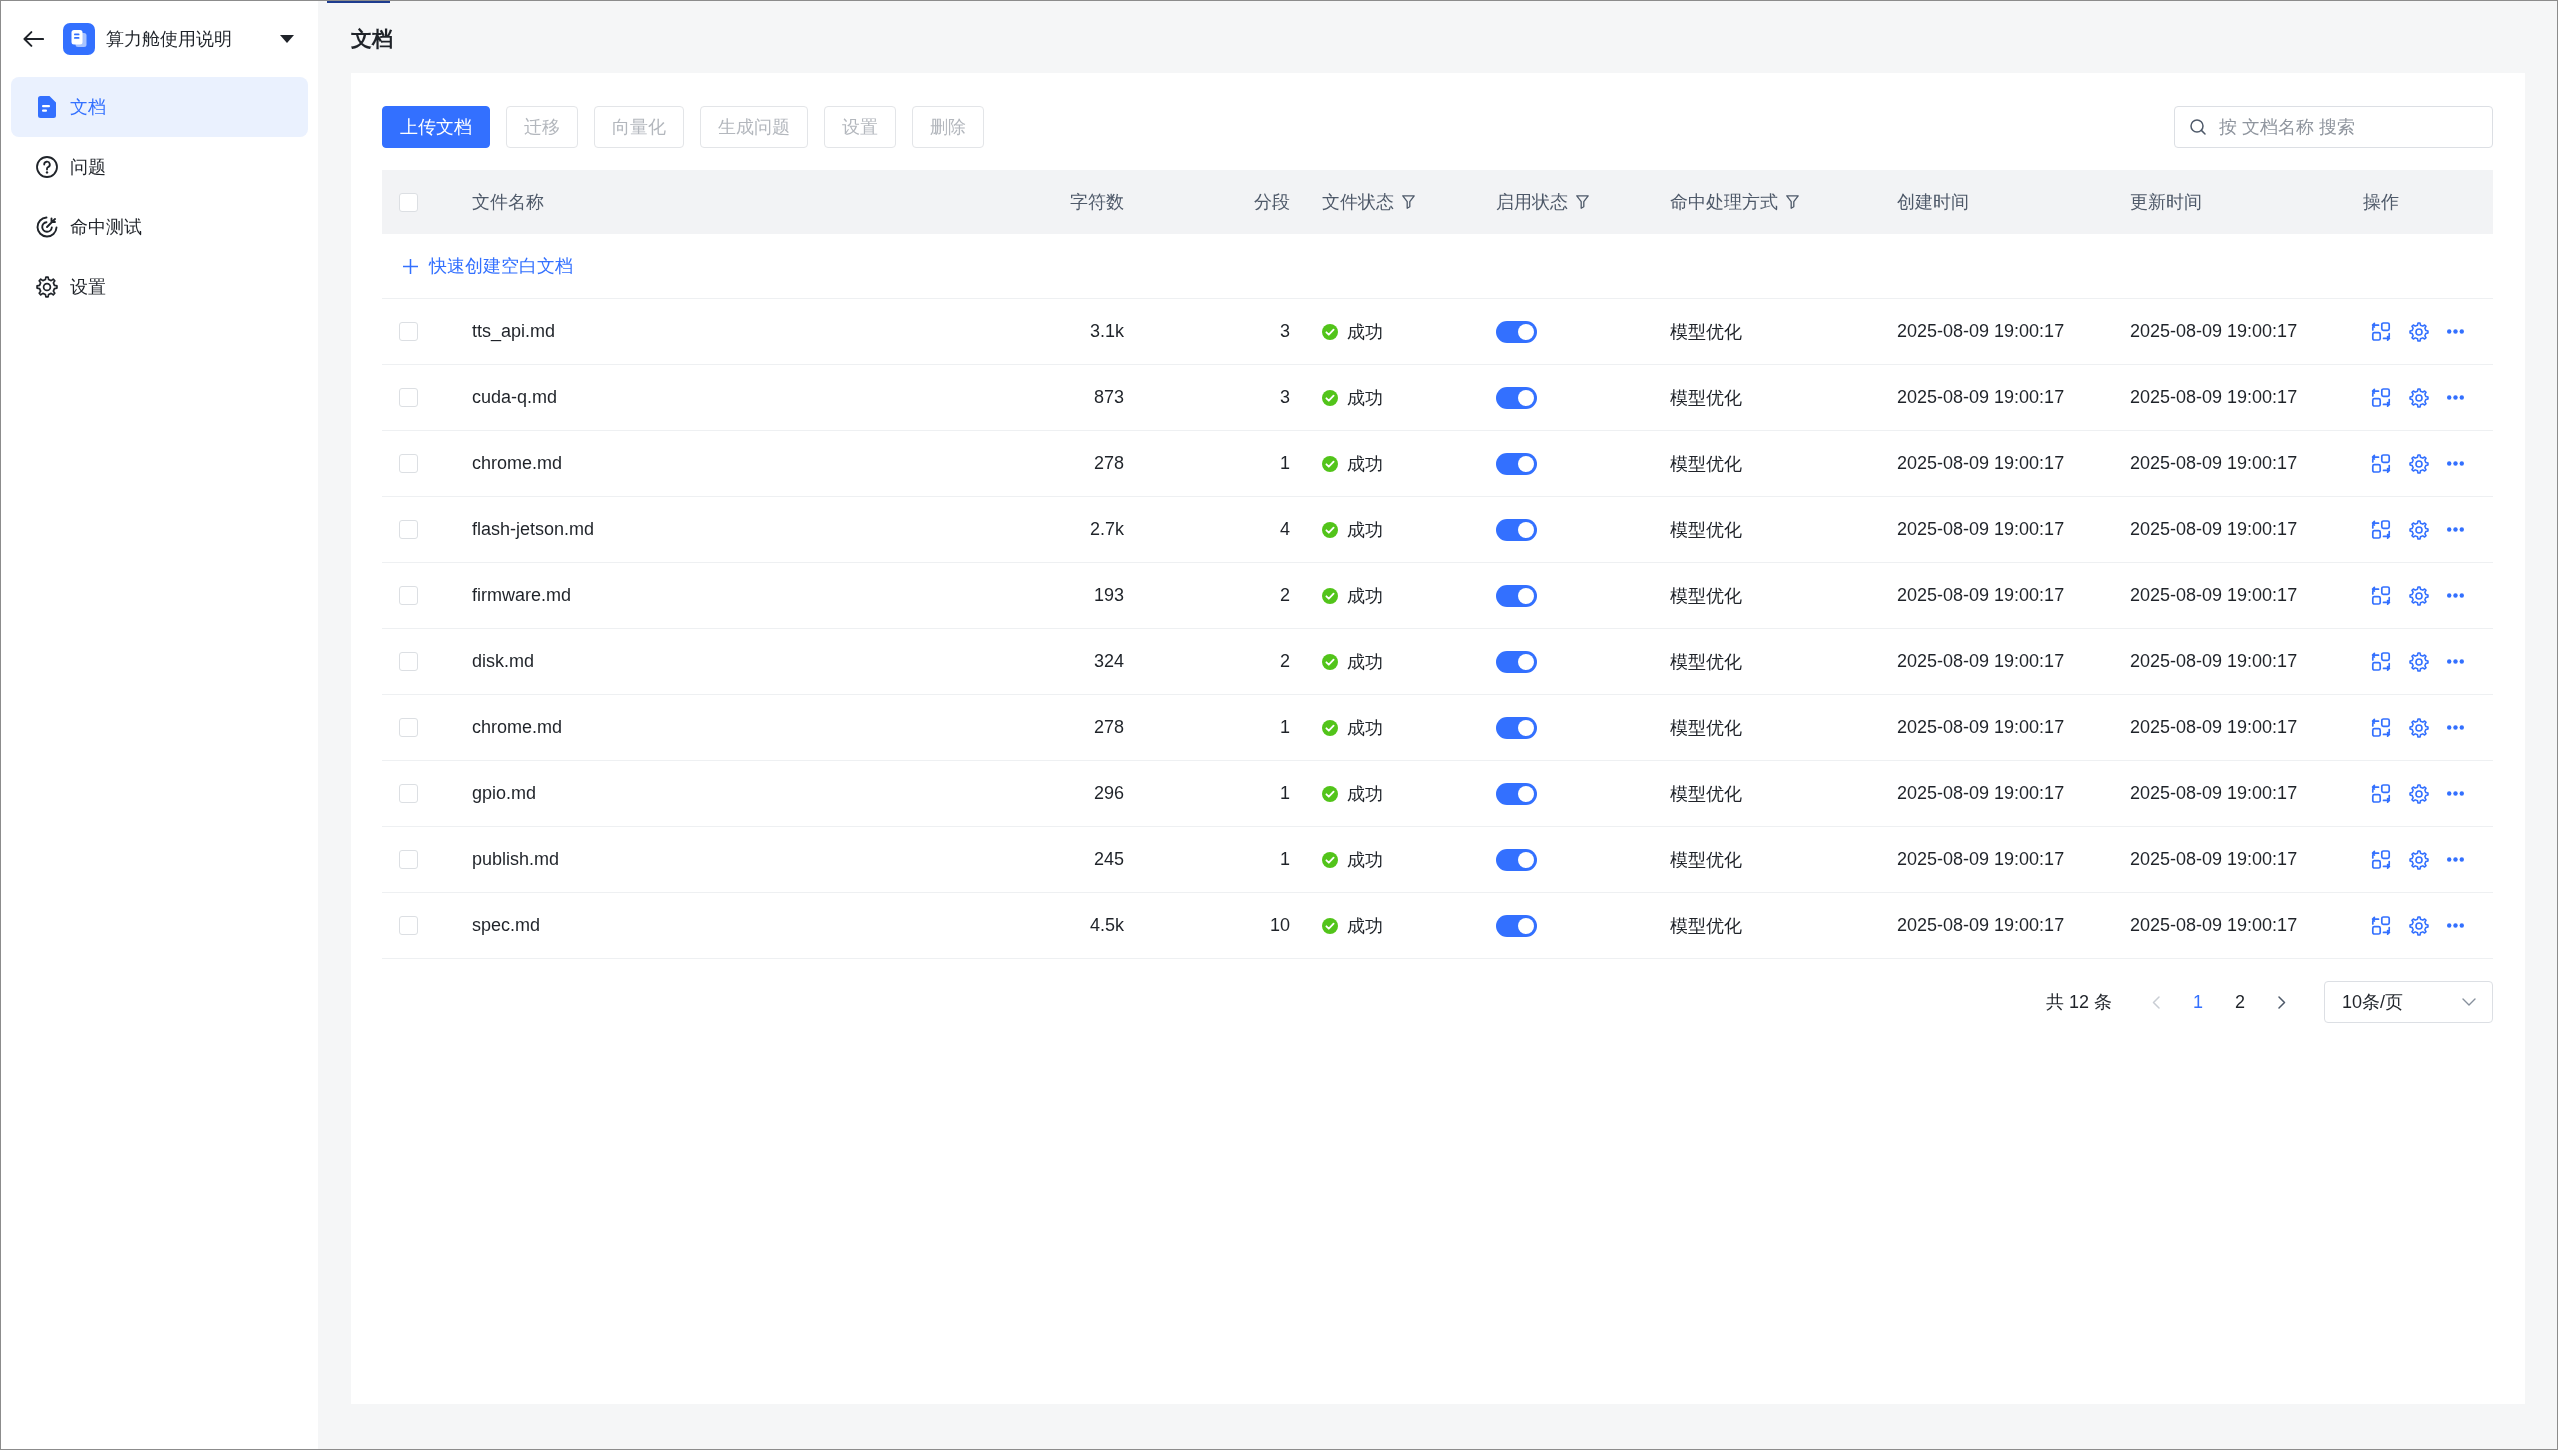 Image resolution: width=2558 pixels, height=1450 pixels. What do you see at coordinates (488, 266) in the screenshot?
I see `quick-create-link: 快速创建空白文档` at bounding box center [488, 266].